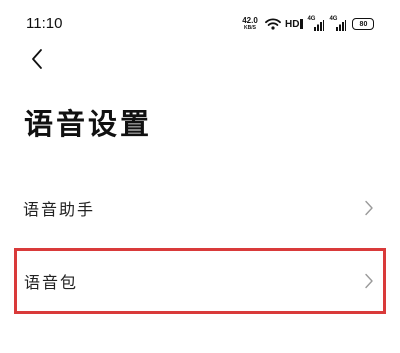 The height and width of the screenshot is (353, 400). Describe the element at coordinates (250, 28) in the screenshot. I see `network-speed-unit: KB/S` at that location.